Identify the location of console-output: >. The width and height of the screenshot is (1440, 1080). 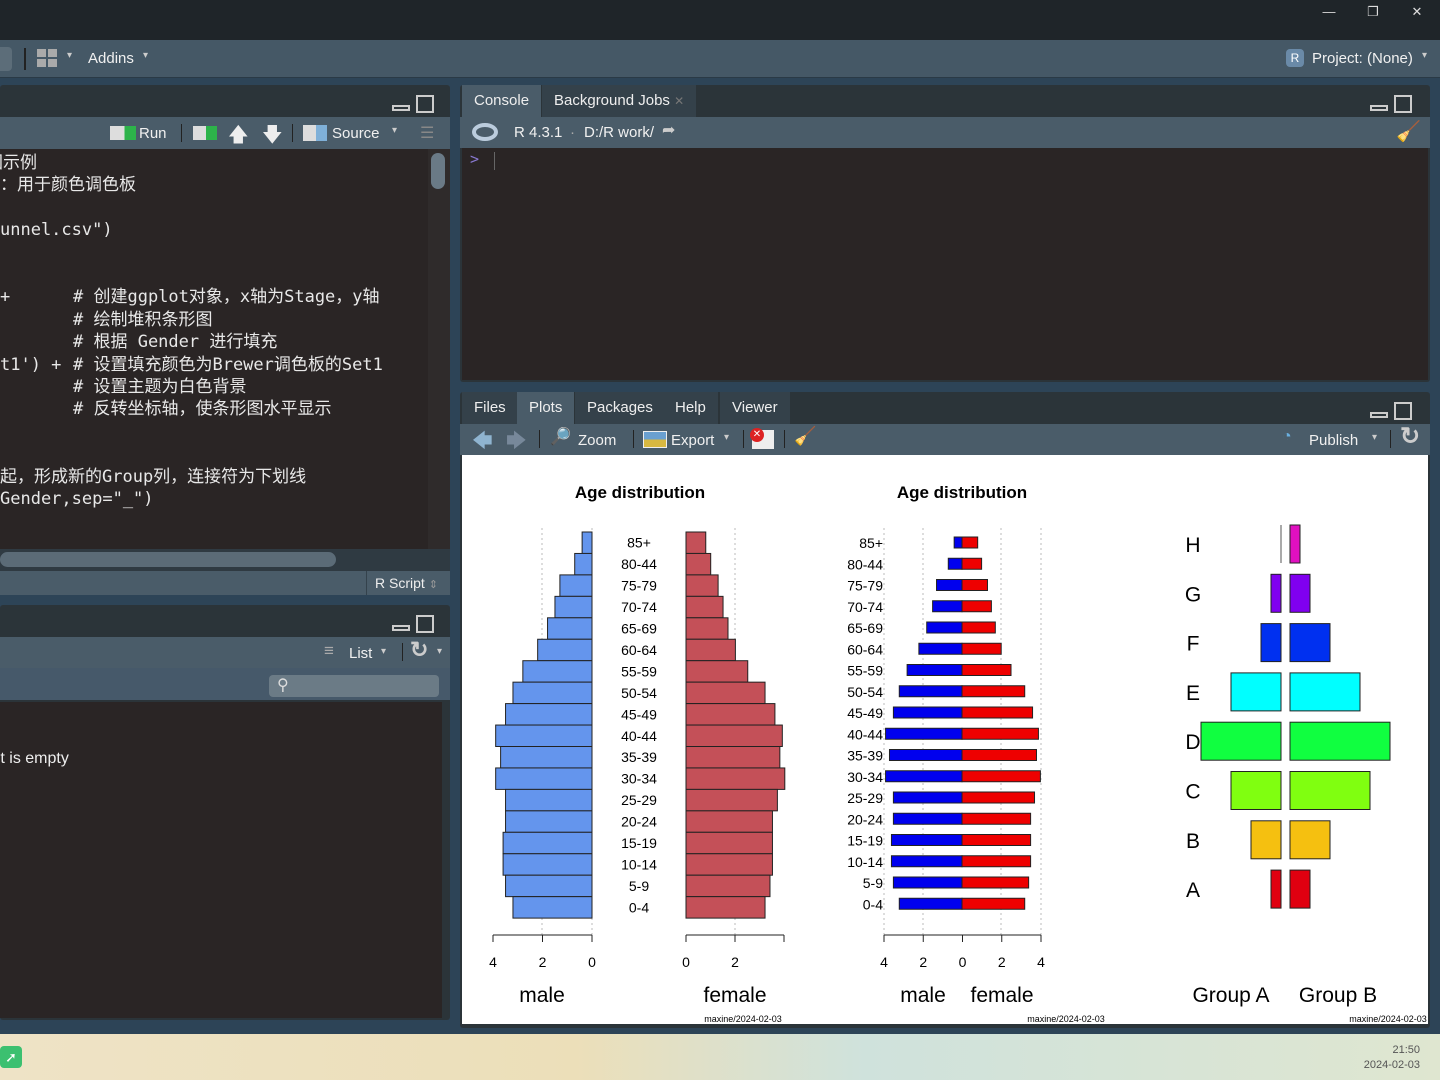
(945, 264).